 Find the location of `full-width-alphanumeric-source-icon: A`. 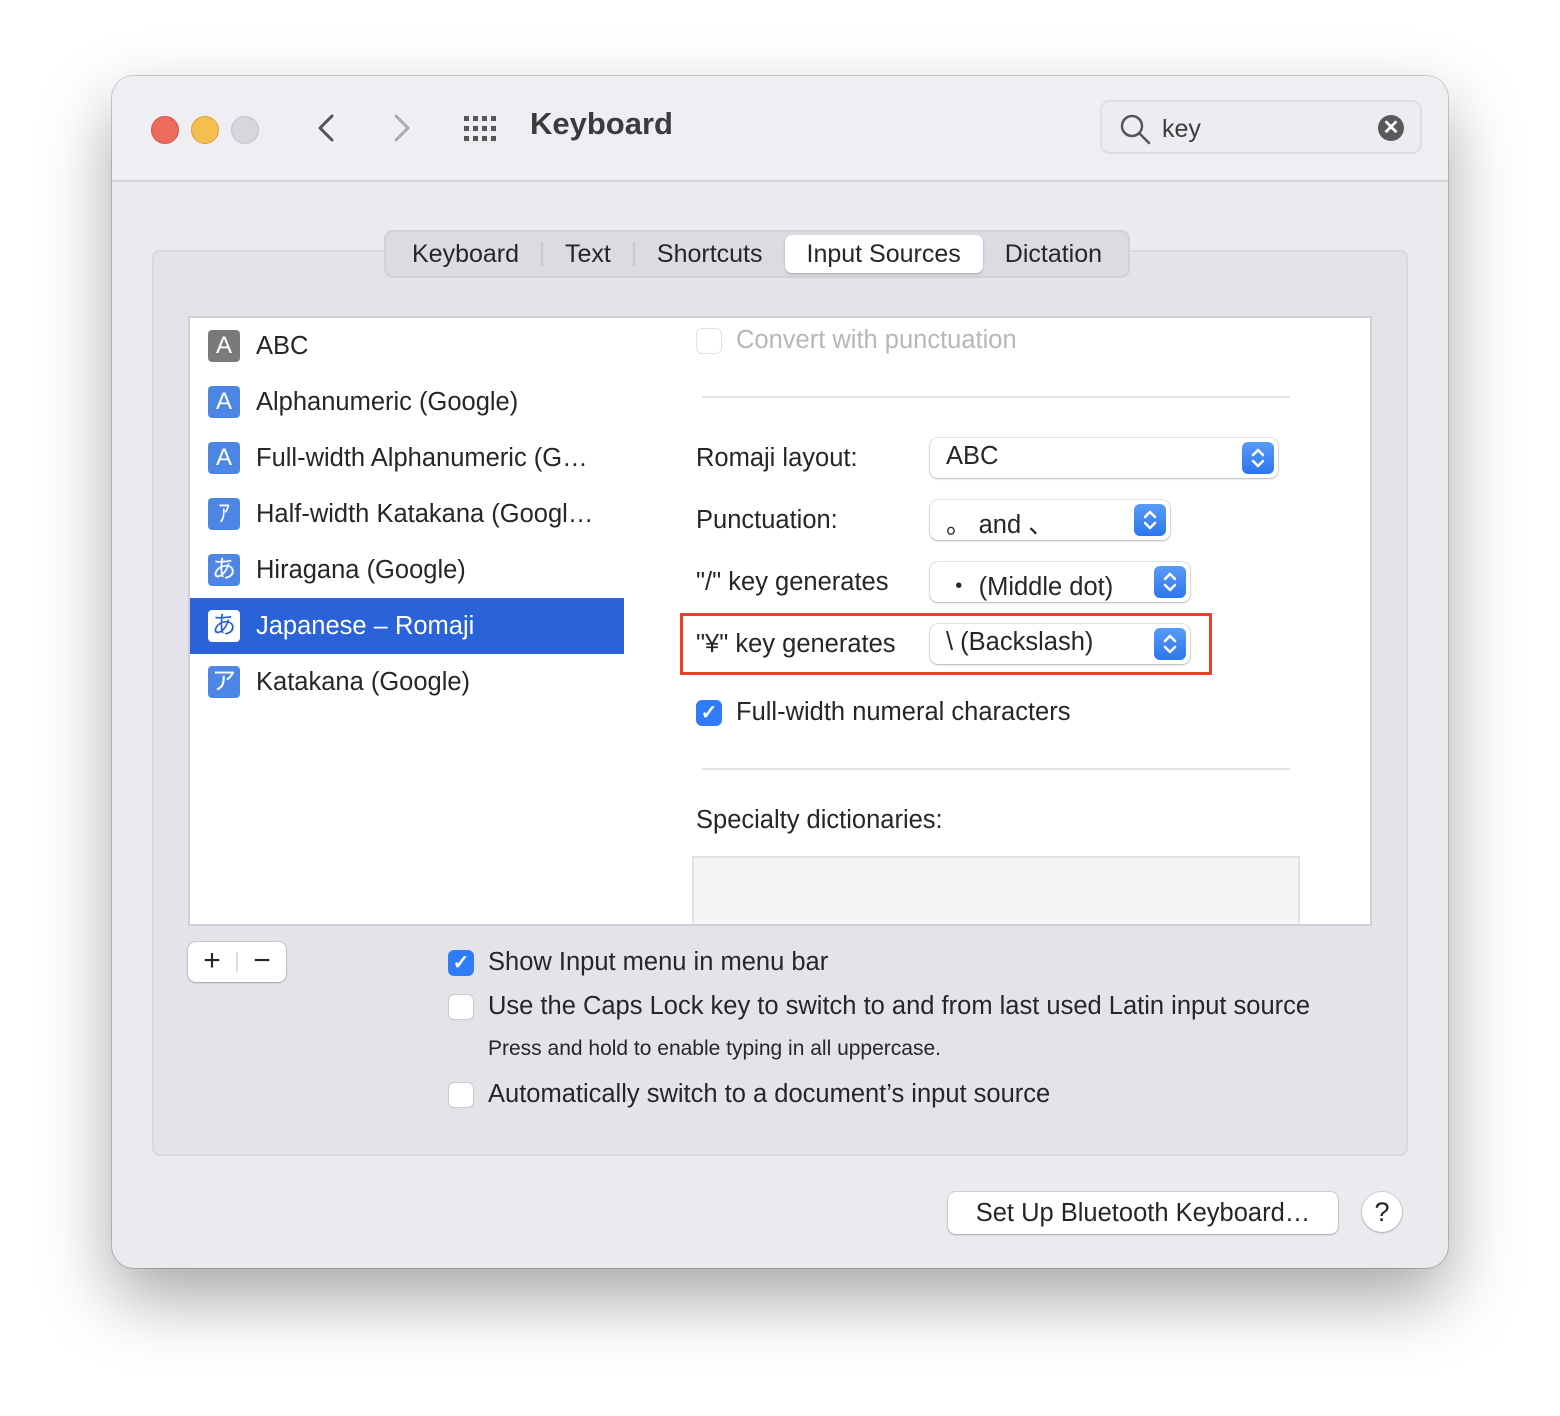

full-width-alphanumeric-source-icon: A is located at coordinates (224, 458).